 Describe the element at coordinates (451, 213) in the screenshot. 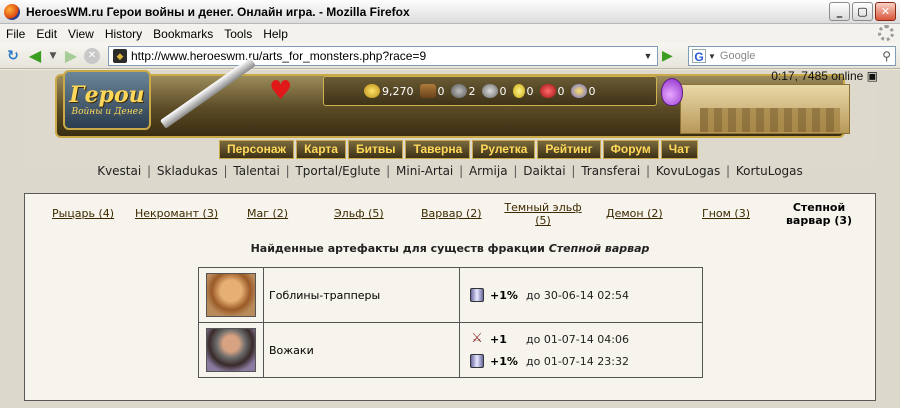

I see `faction-barbarian: Варвар (2)` at that location.